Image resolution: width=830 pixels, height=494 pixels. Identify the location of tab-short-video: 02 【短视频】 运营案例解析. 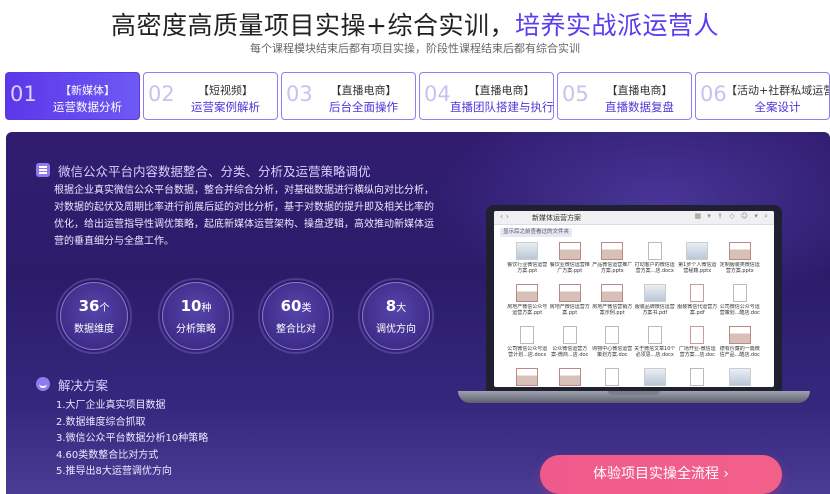
(210, 96).